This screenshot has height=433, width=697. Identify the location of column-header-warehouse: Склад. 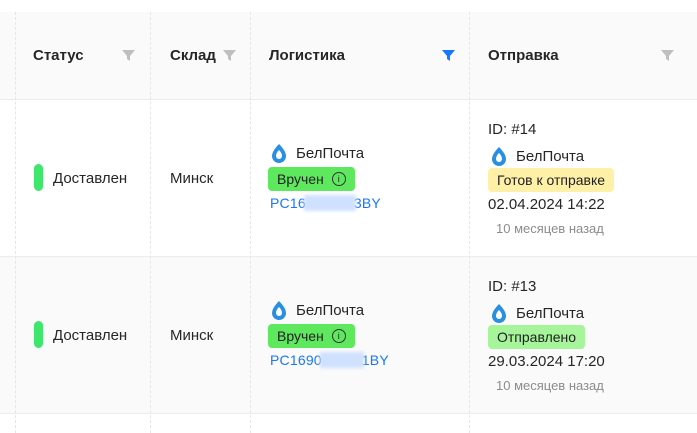
(193, 55).